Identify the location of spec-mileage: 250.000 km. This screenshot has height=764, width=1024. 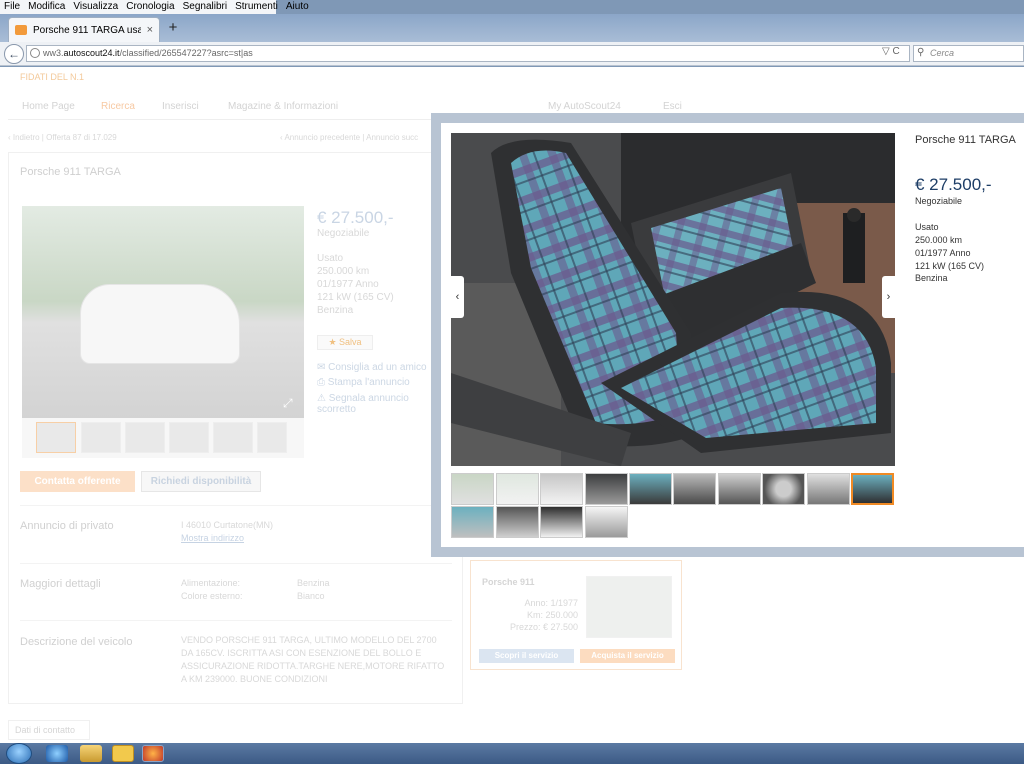
(343, 271).